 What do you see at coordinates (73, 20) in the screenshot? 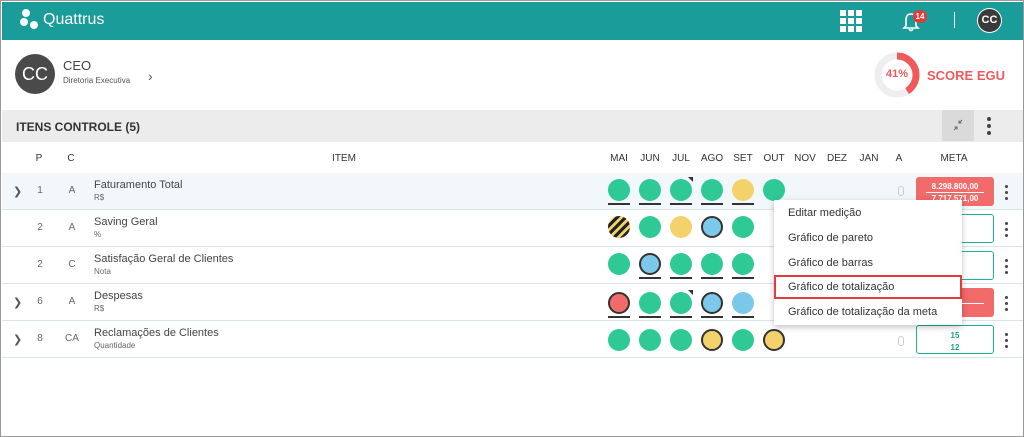
I see `brand-name: Quattrus` at bounding box center [73, 20].